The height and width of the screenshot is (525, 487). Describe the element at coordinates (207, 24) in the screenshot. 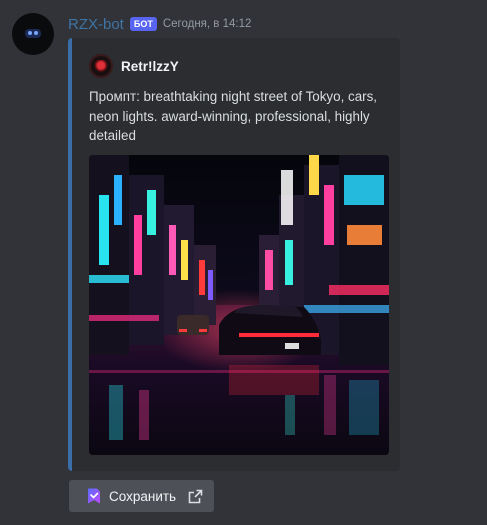

I see `timestamp: Сегодня, в 14:12` at that location.